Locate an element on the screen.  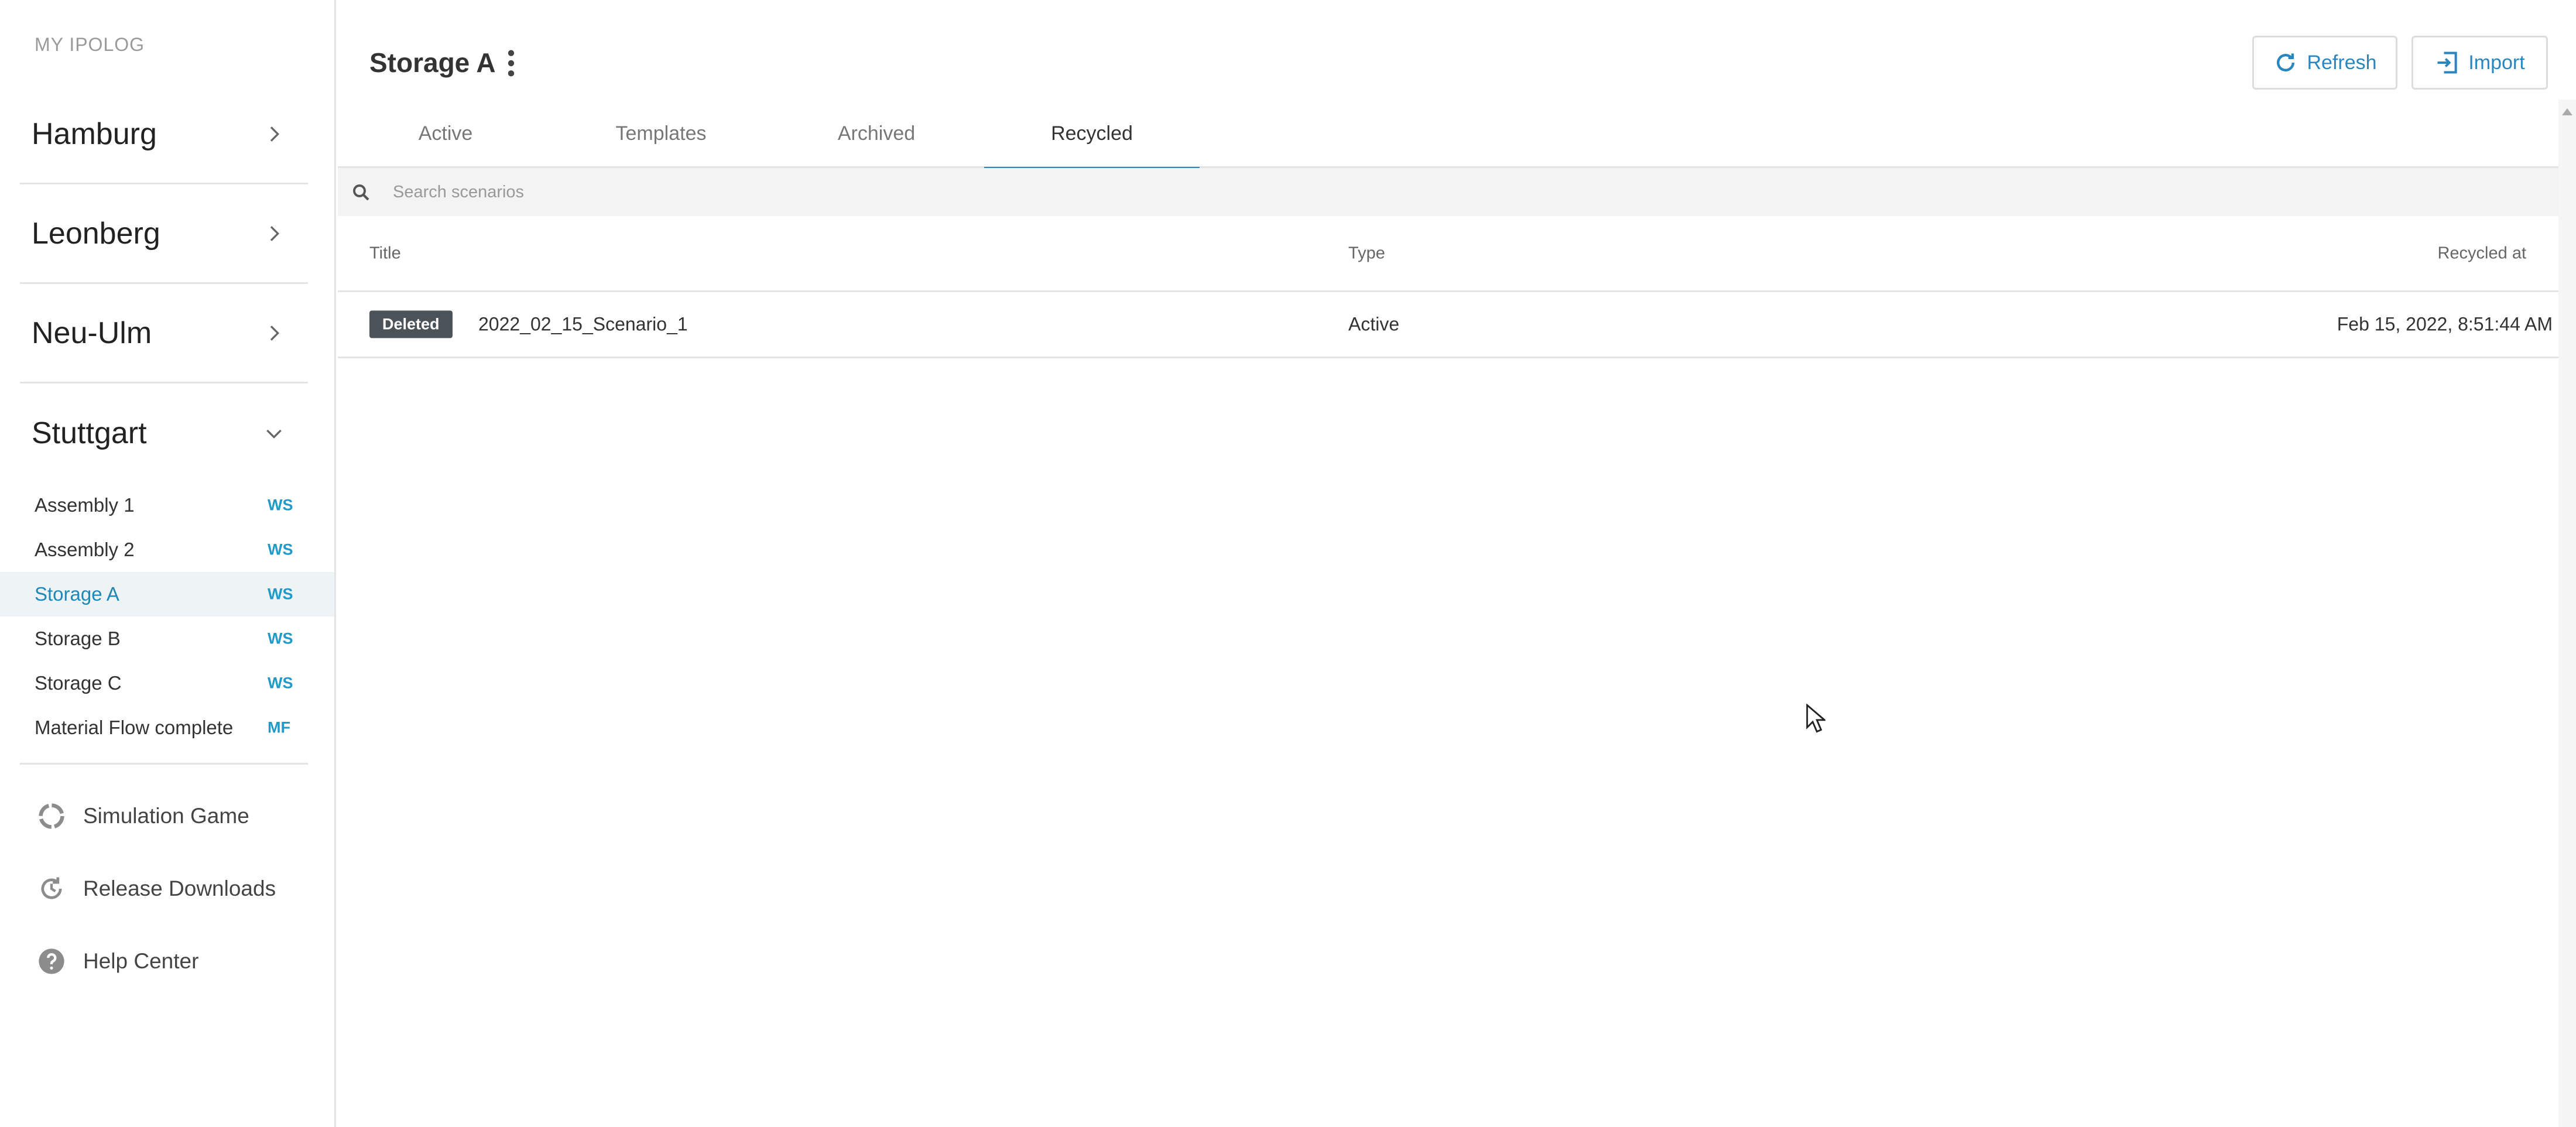
mouse-cursor-icon is located at coordinates (1815, 718).